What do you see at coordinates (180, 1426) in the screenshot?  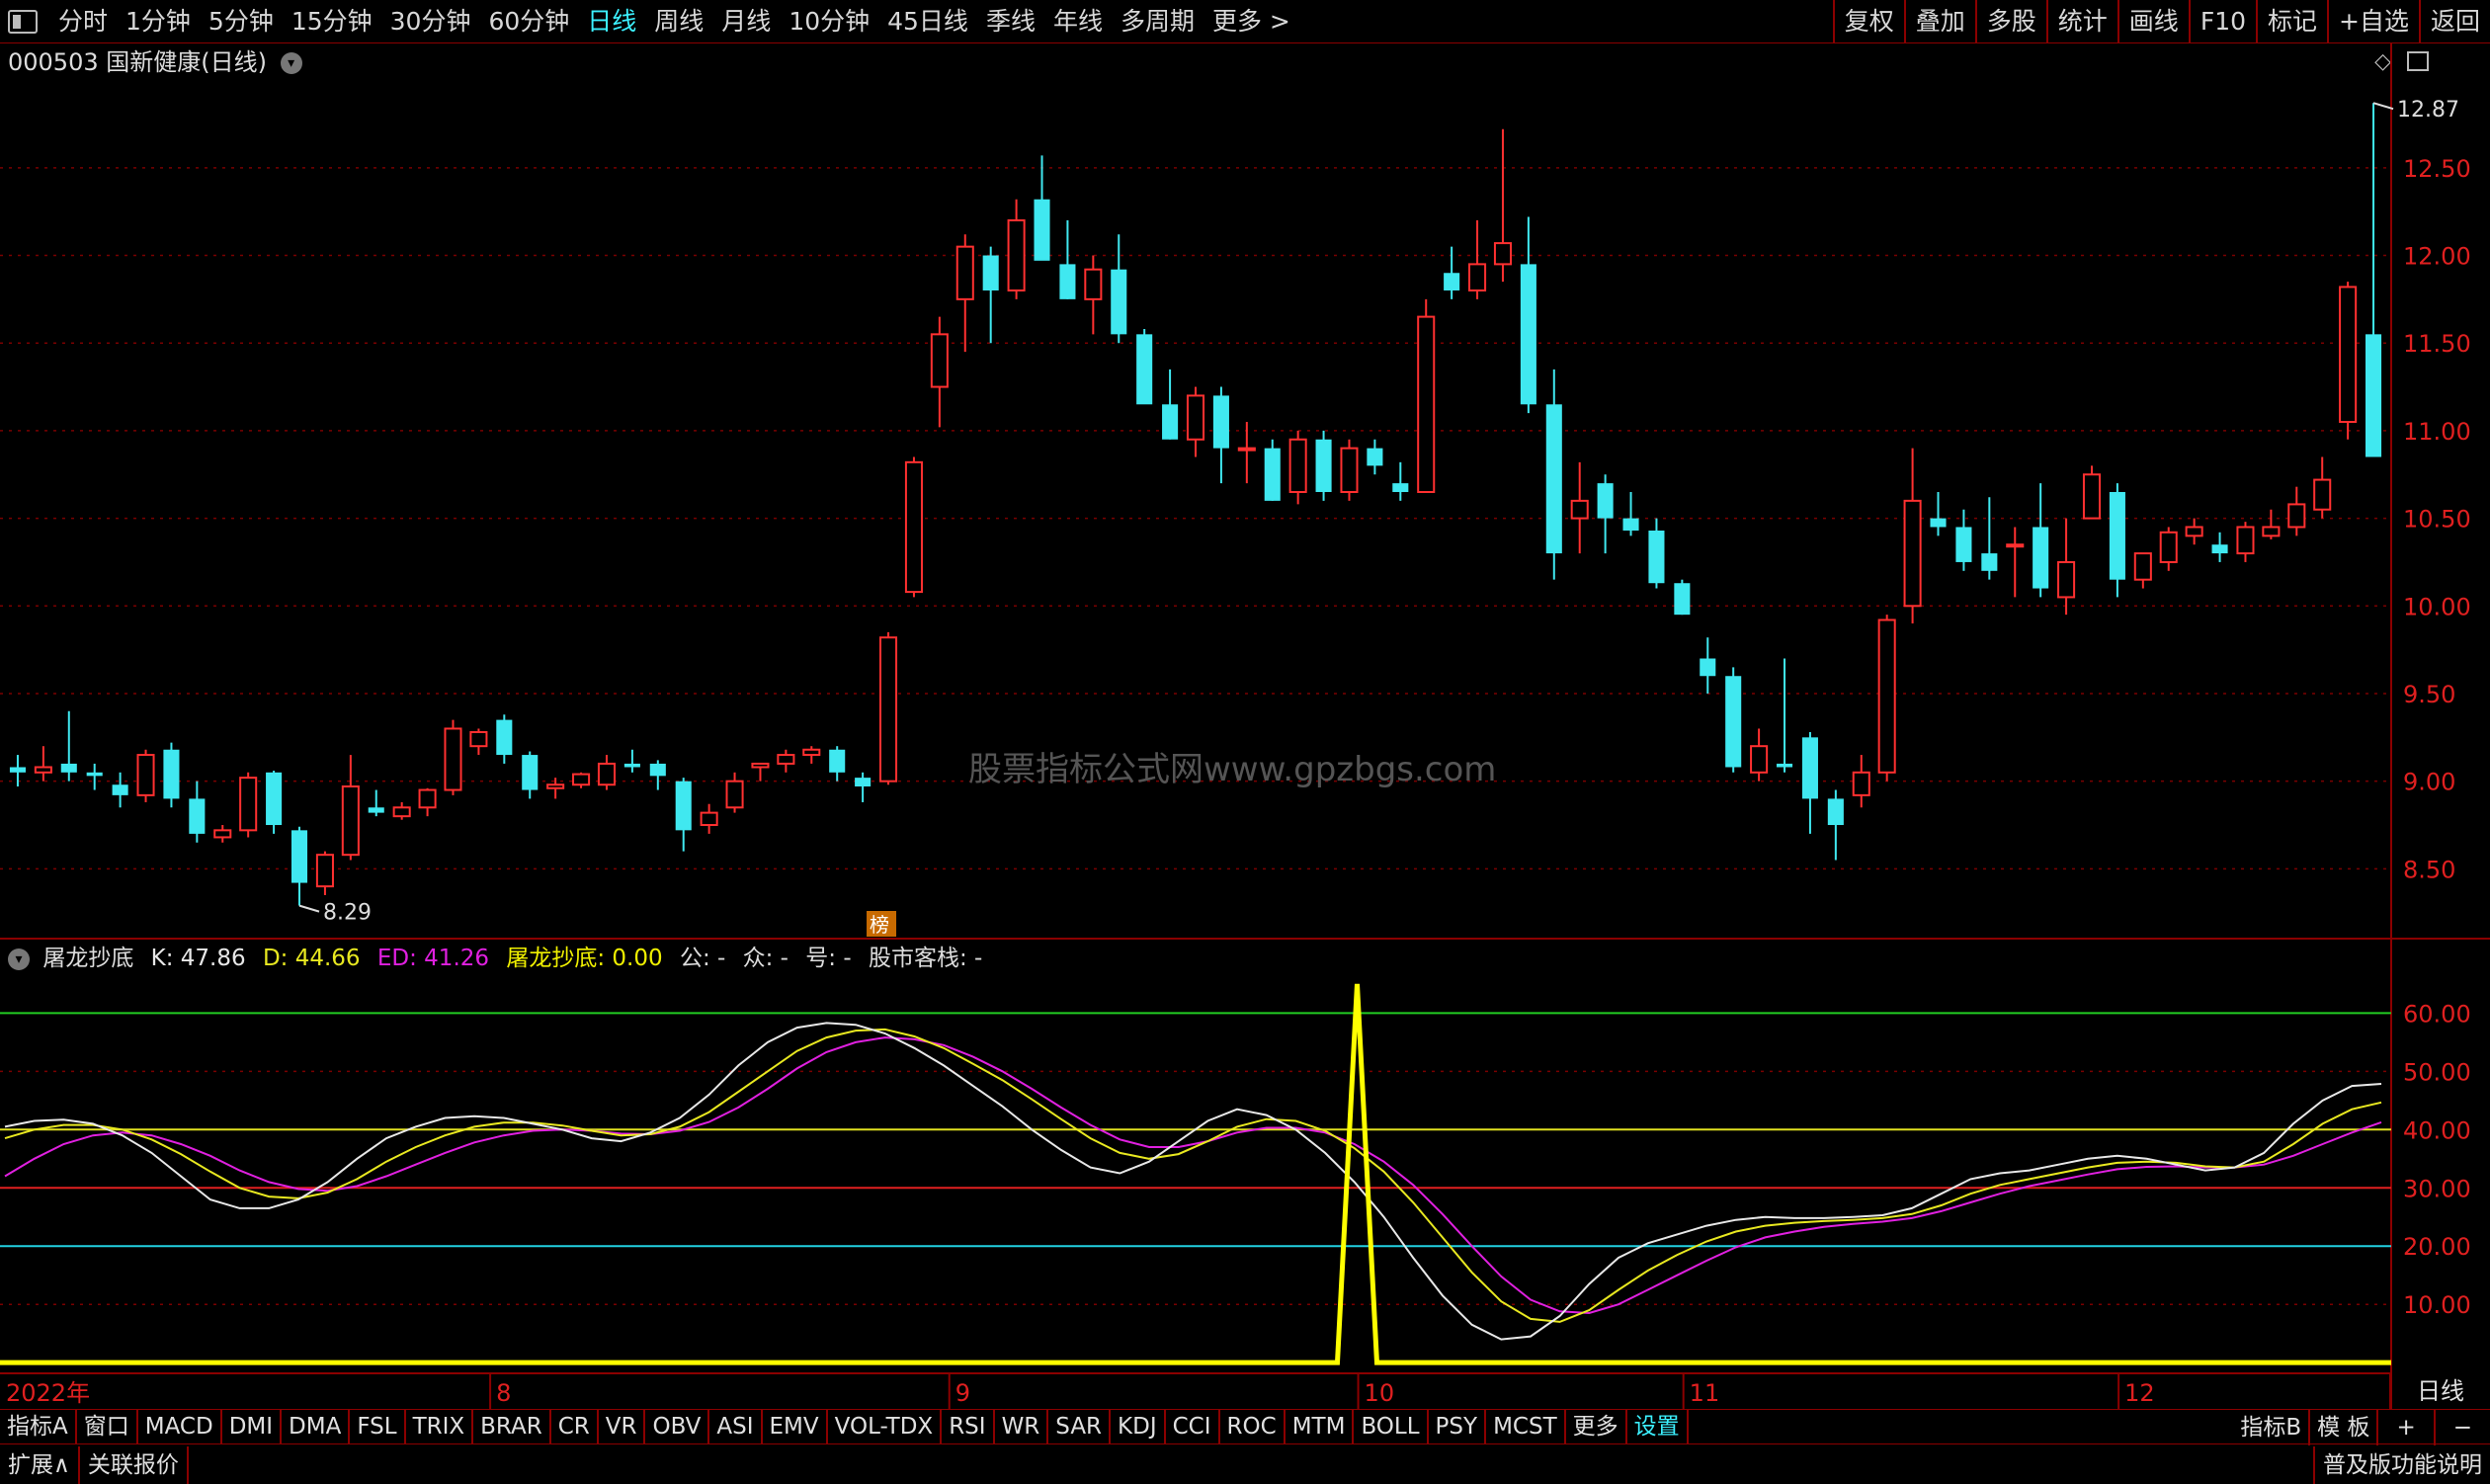 I see `indicator-tab-2: MACD` at bounding box center [180, 1426].